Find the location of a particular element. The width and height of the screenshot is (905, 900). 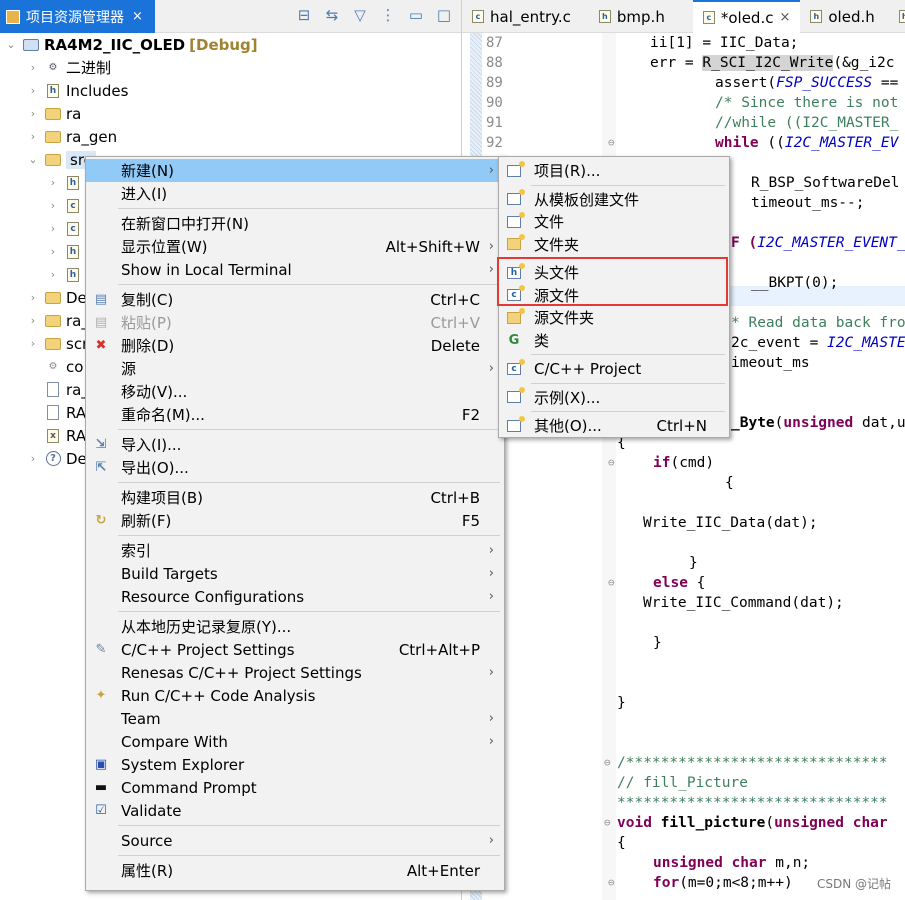

filter-icon: ▽ is located at coordinates (360, 15).